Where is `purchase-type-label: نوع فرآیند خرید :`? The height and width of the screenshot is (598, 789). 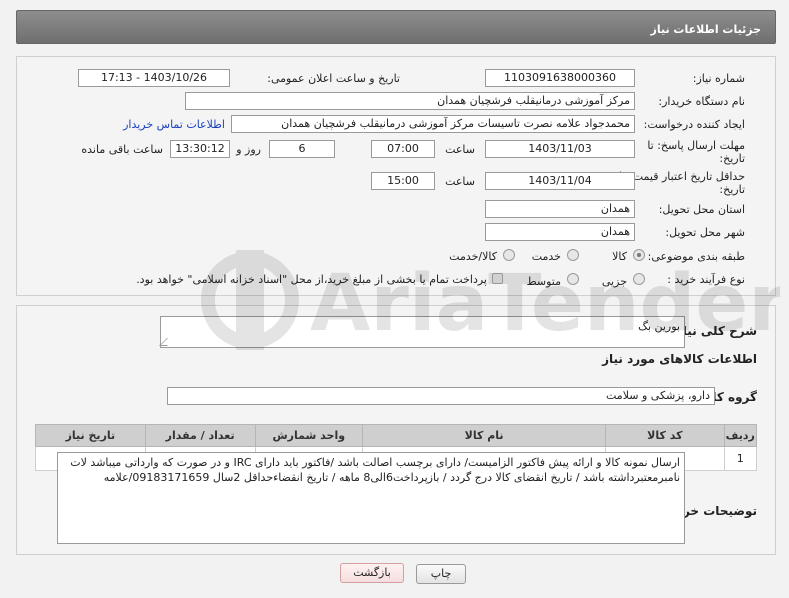
purchase-type-label: نوع فرآیند خرید : is located at coordinates (706, 279).